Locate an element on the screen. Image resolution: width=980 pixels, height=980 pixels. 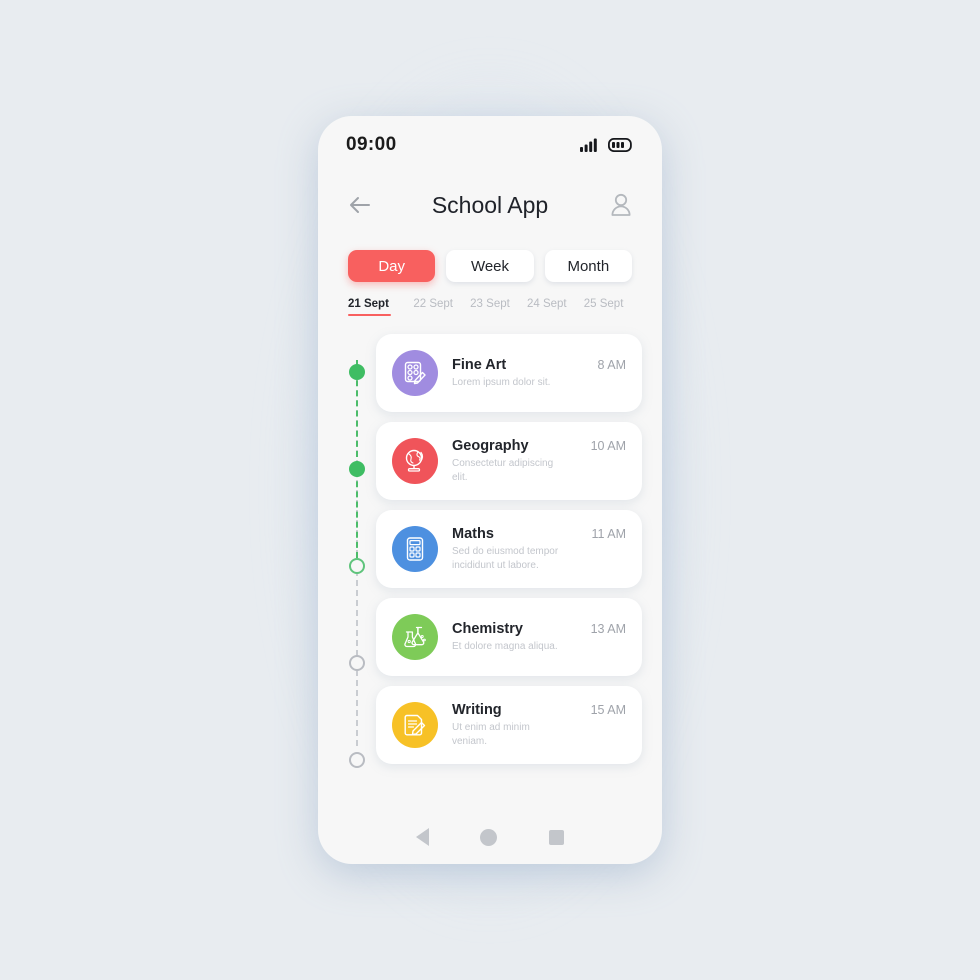
arrow-left-icon is located at coordinates (360, 205).